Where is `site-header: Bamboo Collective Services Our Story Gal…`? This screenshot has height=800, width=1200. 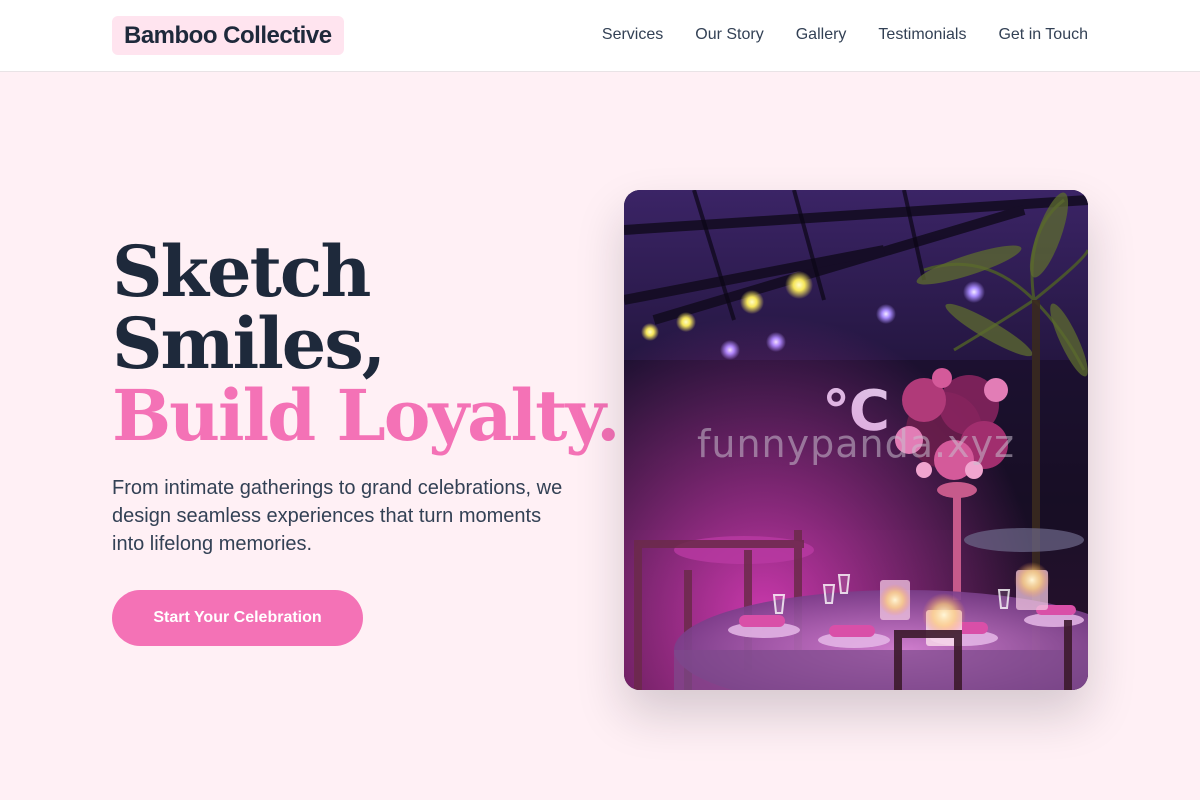
site-header: Bamboo Collective Services Our Story Gal… is located at coordinates (600, 36).